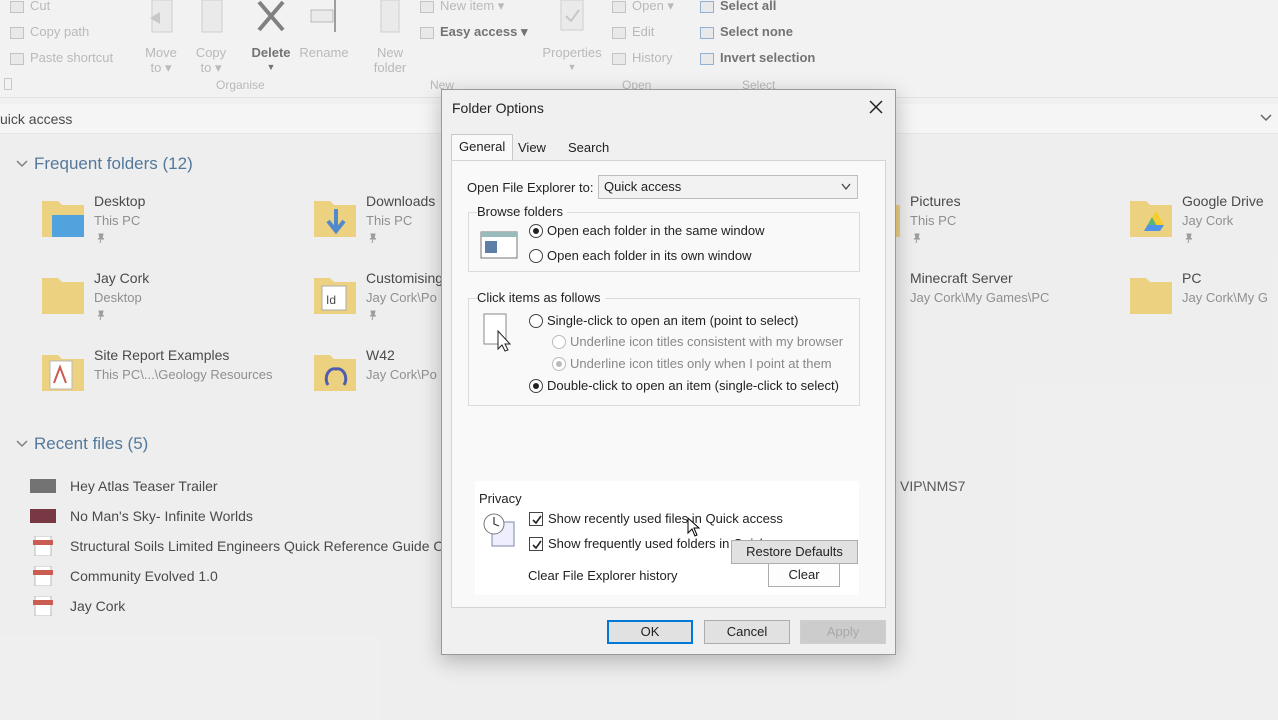 The width and height of the screenshot is (1278, 720). I want to click on ok-button: OK, so click(650, 632).